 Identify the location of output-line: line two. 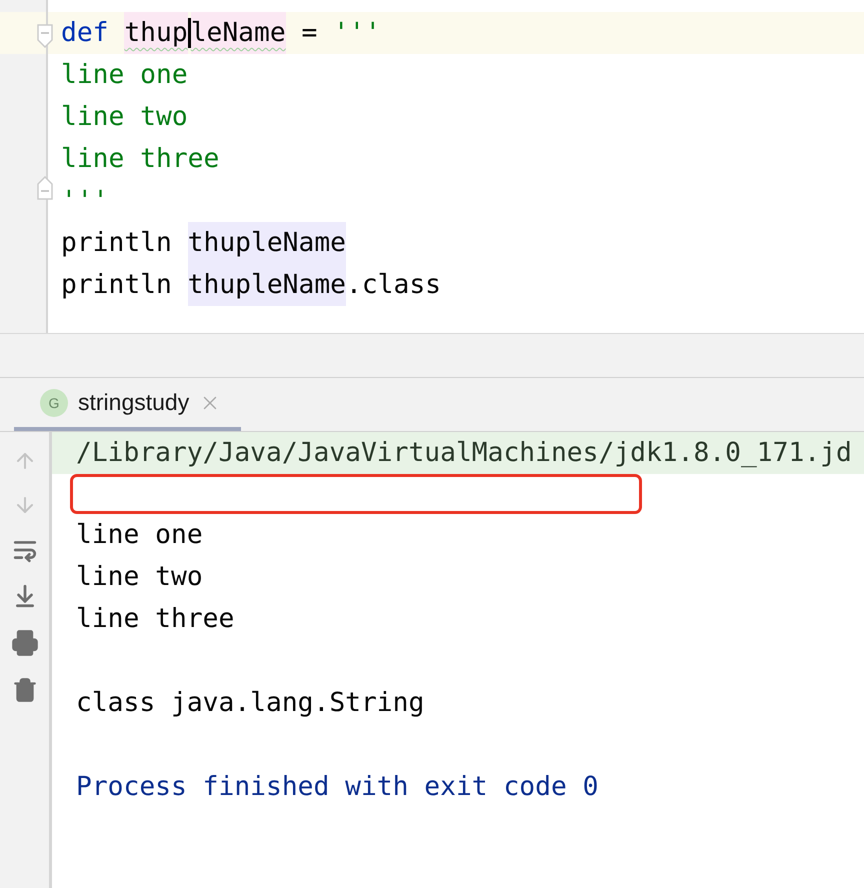
(139, 577).